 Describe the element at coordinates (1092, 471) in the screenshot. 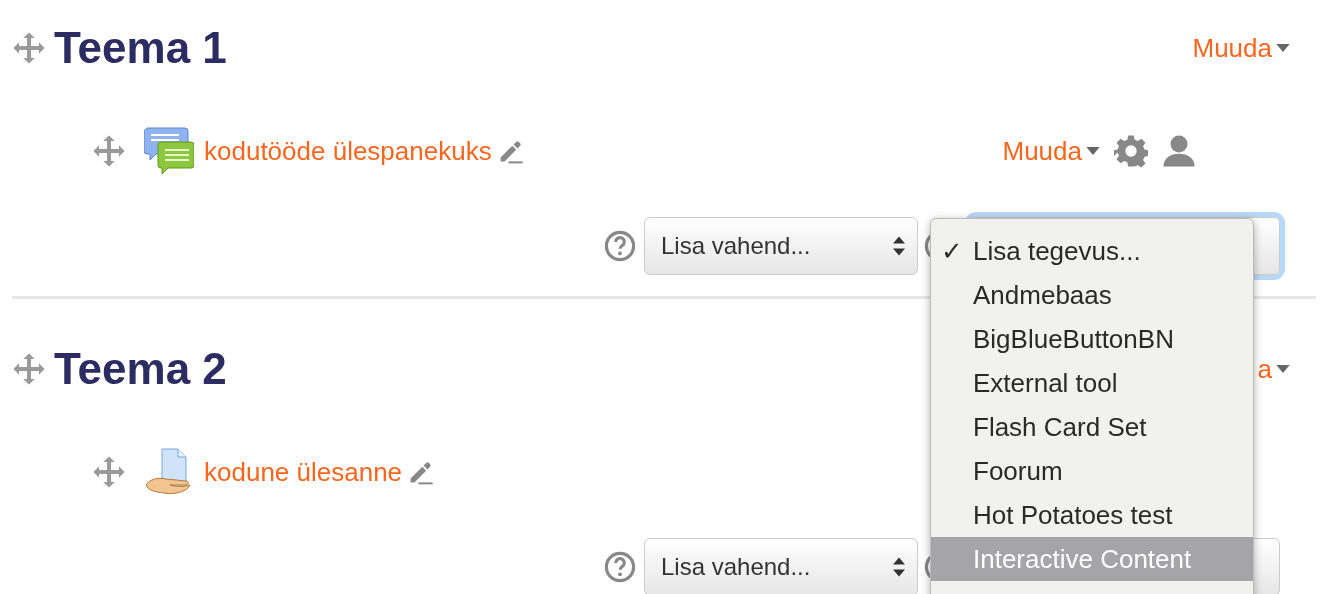

I see `menu-item: Foorum` at that location.